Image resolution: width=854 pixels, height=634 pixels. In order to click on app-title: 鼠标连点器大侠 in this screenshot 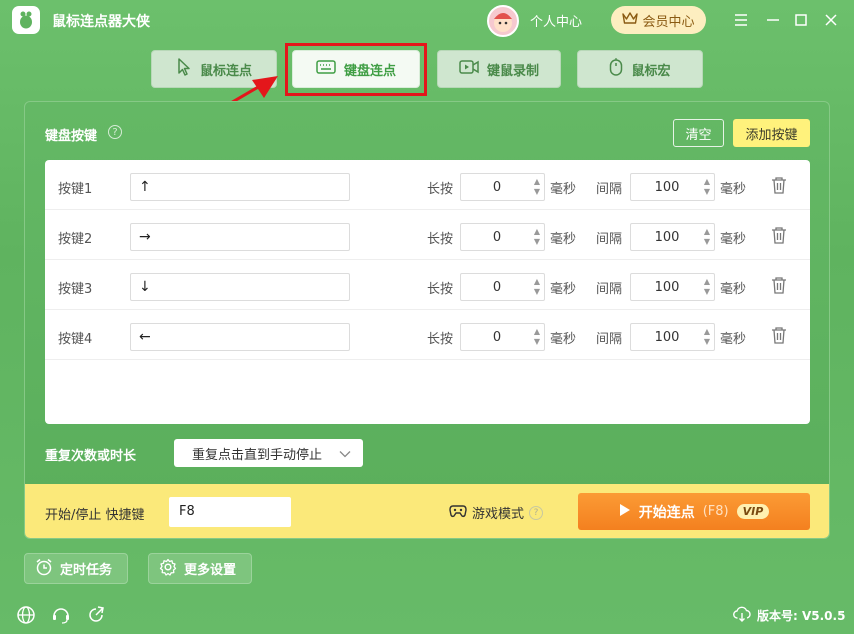, I will do `click(101, 22)`.